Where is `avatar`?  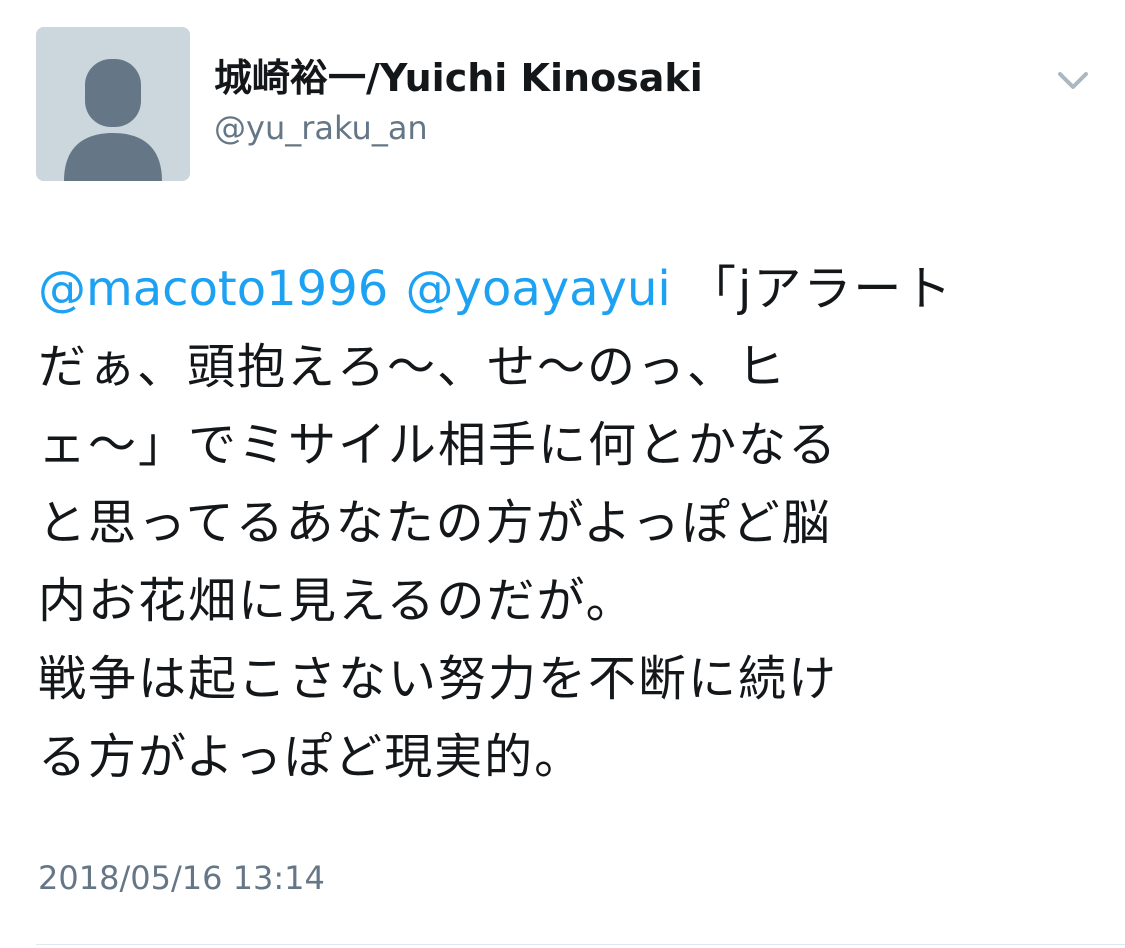 avatar is located at coordinates (113, 104).